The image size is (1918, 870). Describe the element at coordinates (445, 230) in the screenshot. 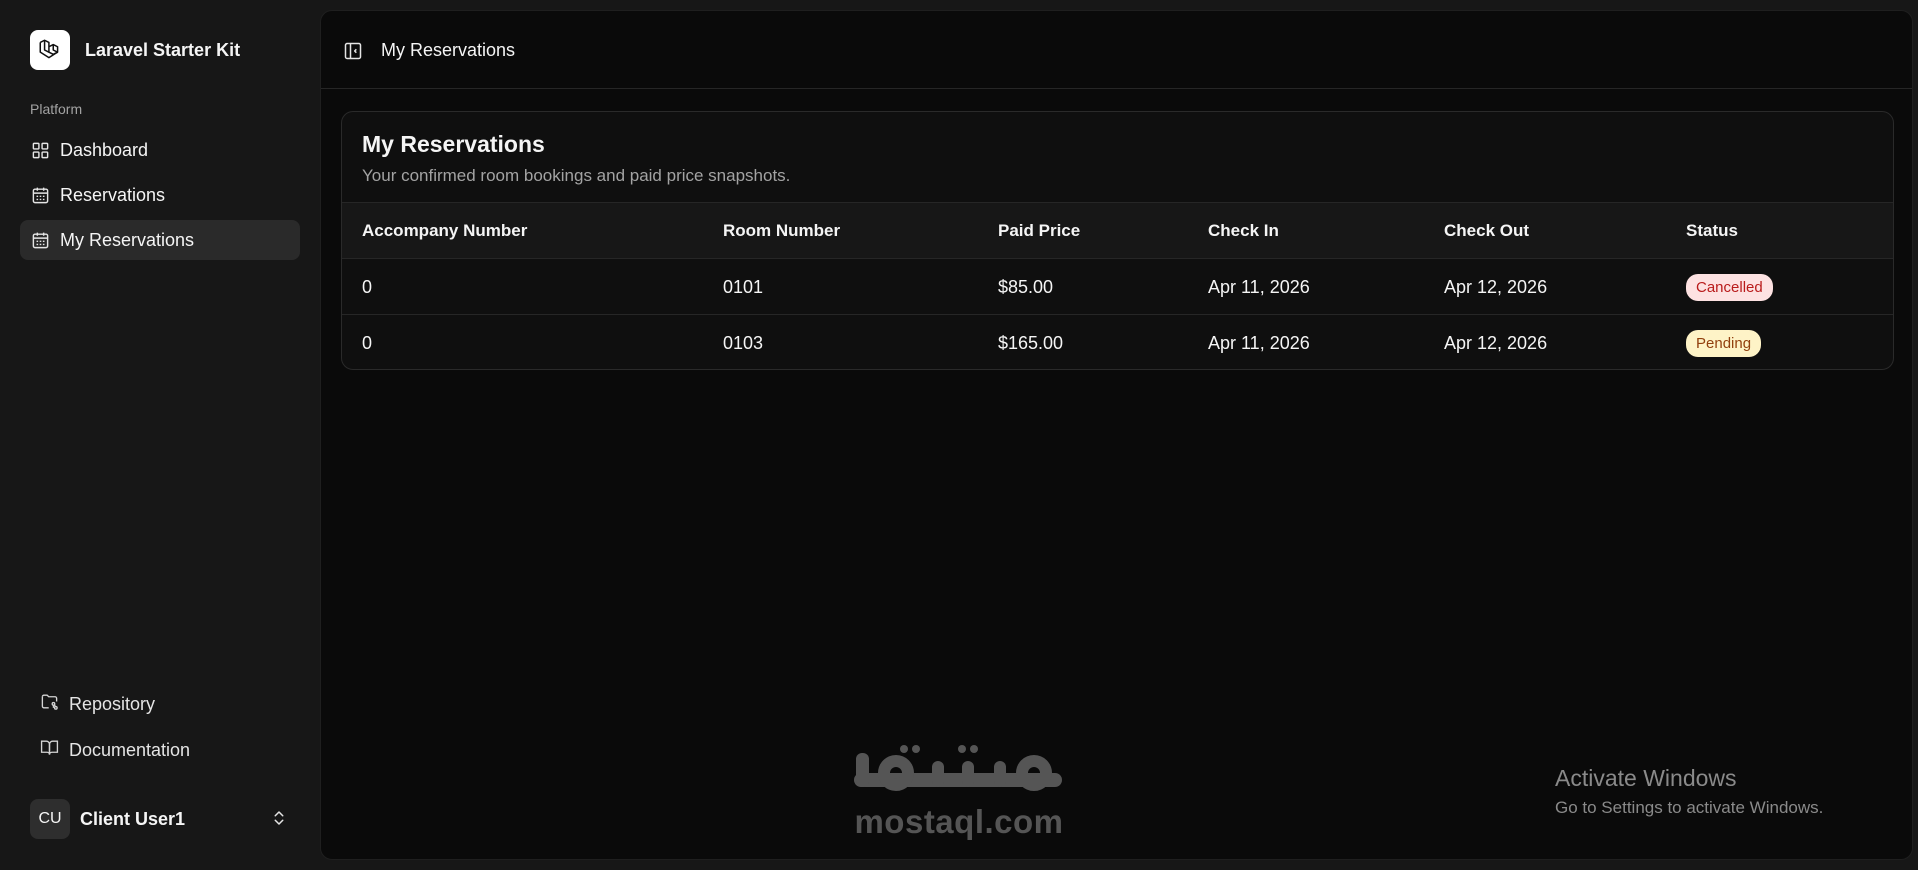

I see `column-header: Accompany Number` at that location.